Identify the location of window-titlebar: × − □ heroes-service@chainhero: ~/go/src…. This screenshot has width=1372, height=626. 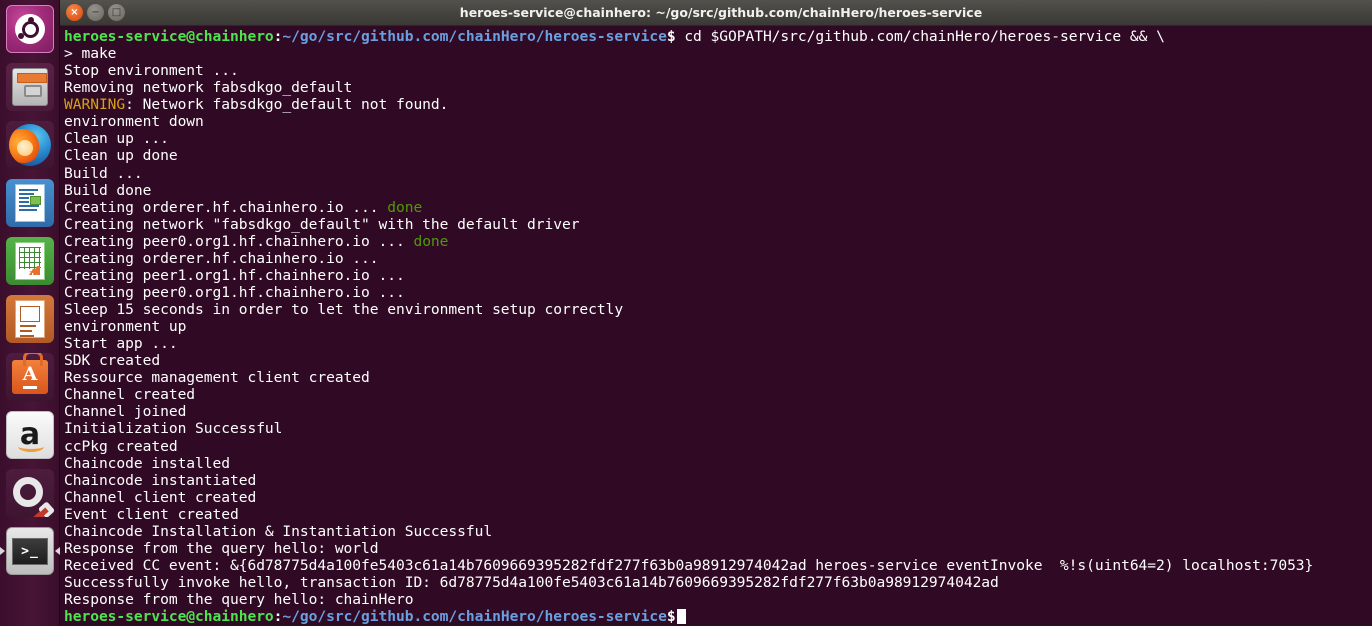
(716, 13).